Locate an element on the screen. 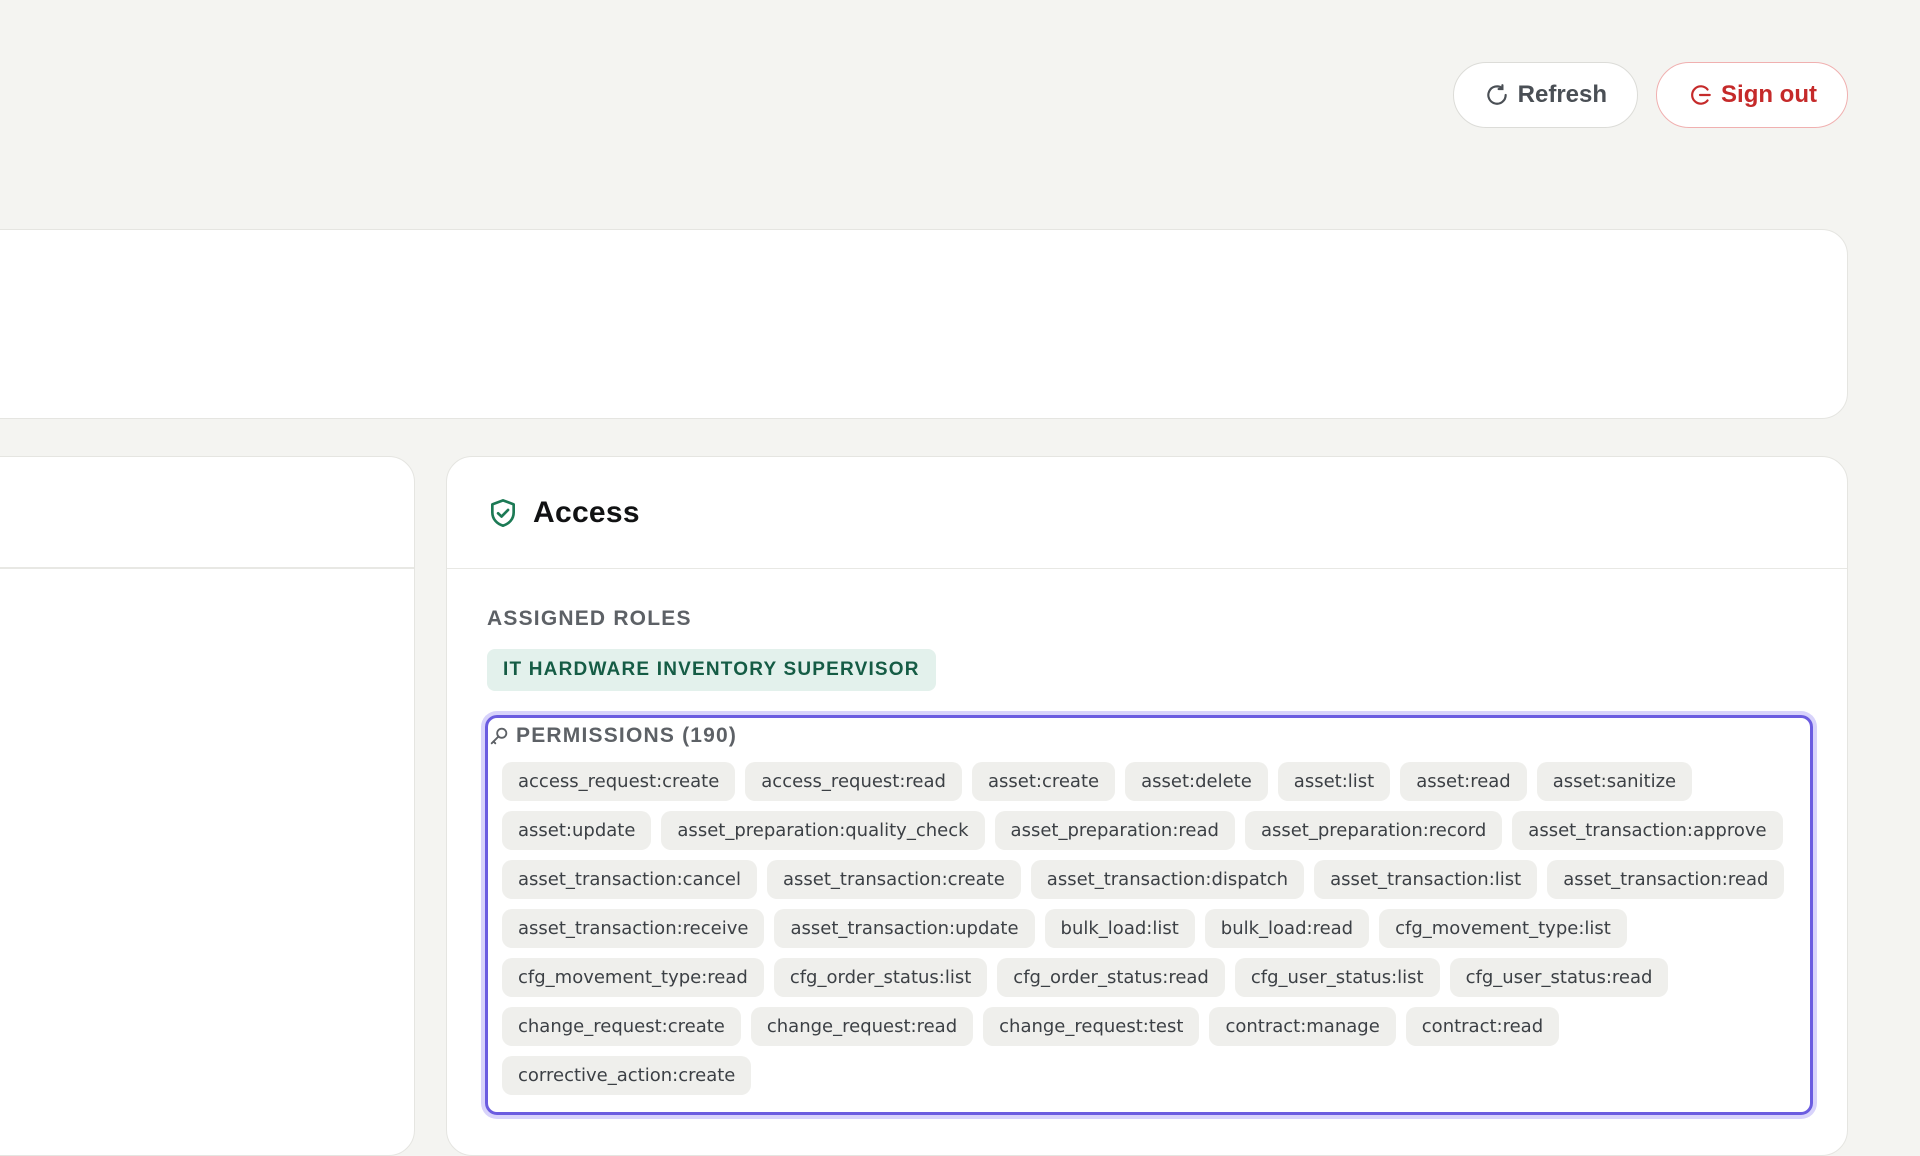 The width and height of the screenshot is (1920, 1156). assigned-roles-label: ASSIGNED ROLES is located at coordinates (589, 618).